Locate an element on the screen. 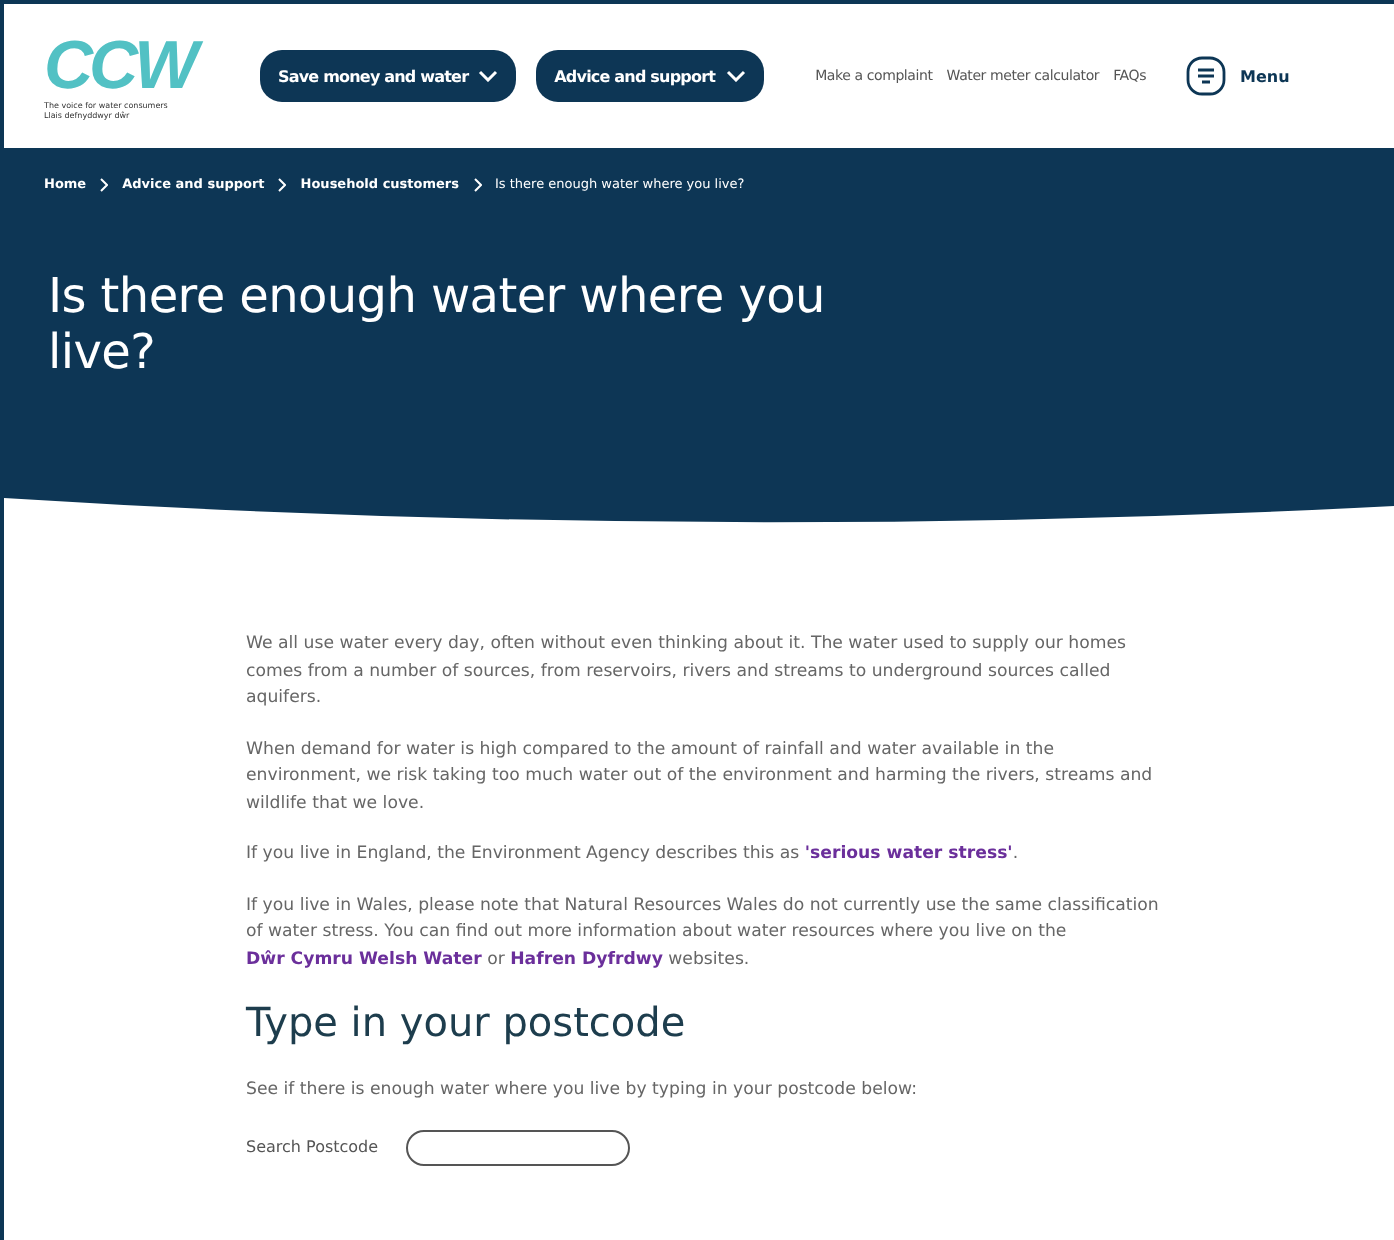 Image resolution: width=1394 pixels, height=1240 pixels. page-title: Is there enough water where you live? is located at coordinates (437, 324).